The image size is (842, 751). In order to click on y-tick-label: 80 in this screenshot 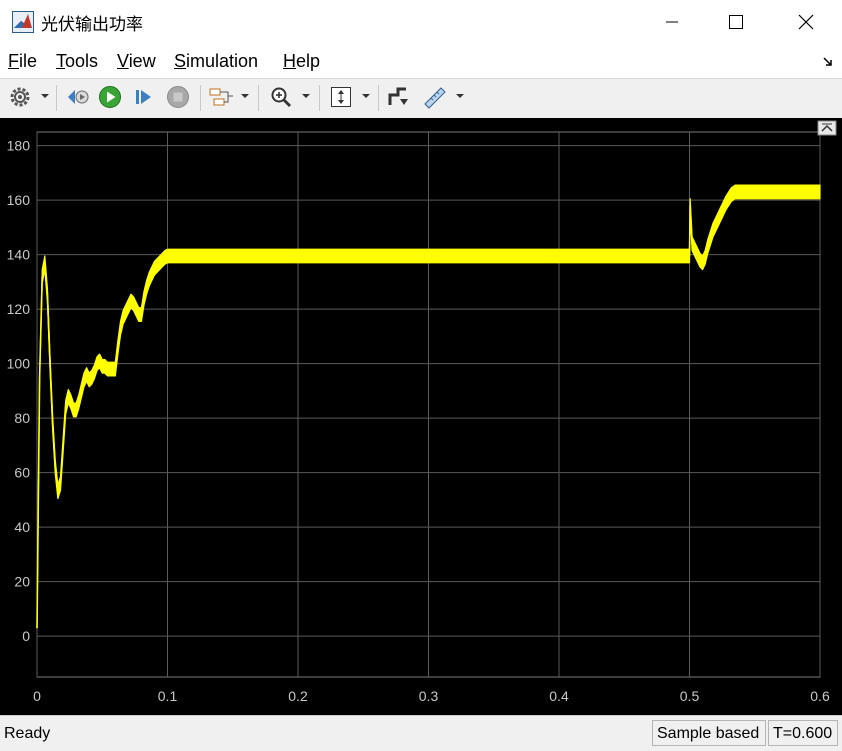, I will do `click(22, 418)`.